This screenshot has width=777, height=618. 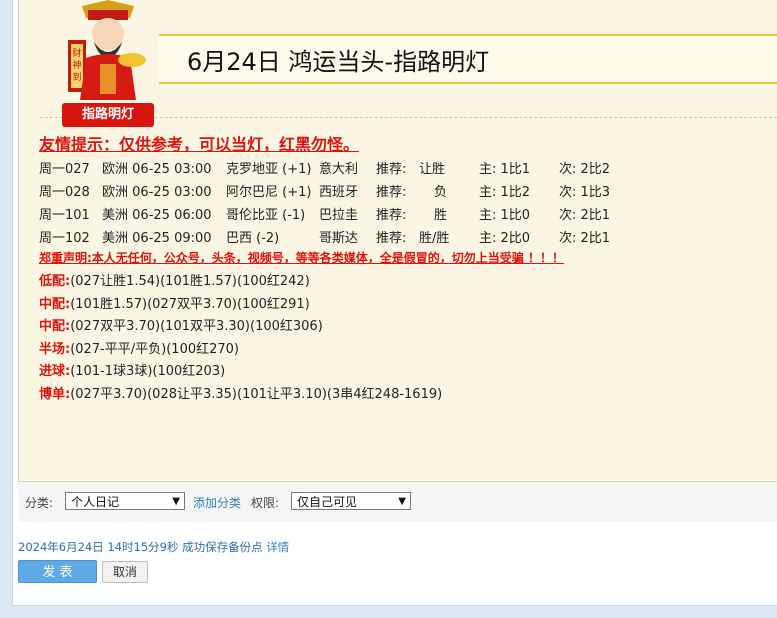 I want to click on post-title: 6月24日 鸿运当头-指路明灯, so click(x=338, y=62).